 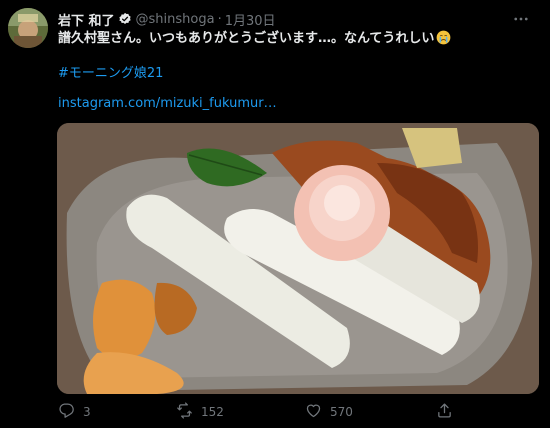 I want to click on share-icon, so click(x=448, y=412).